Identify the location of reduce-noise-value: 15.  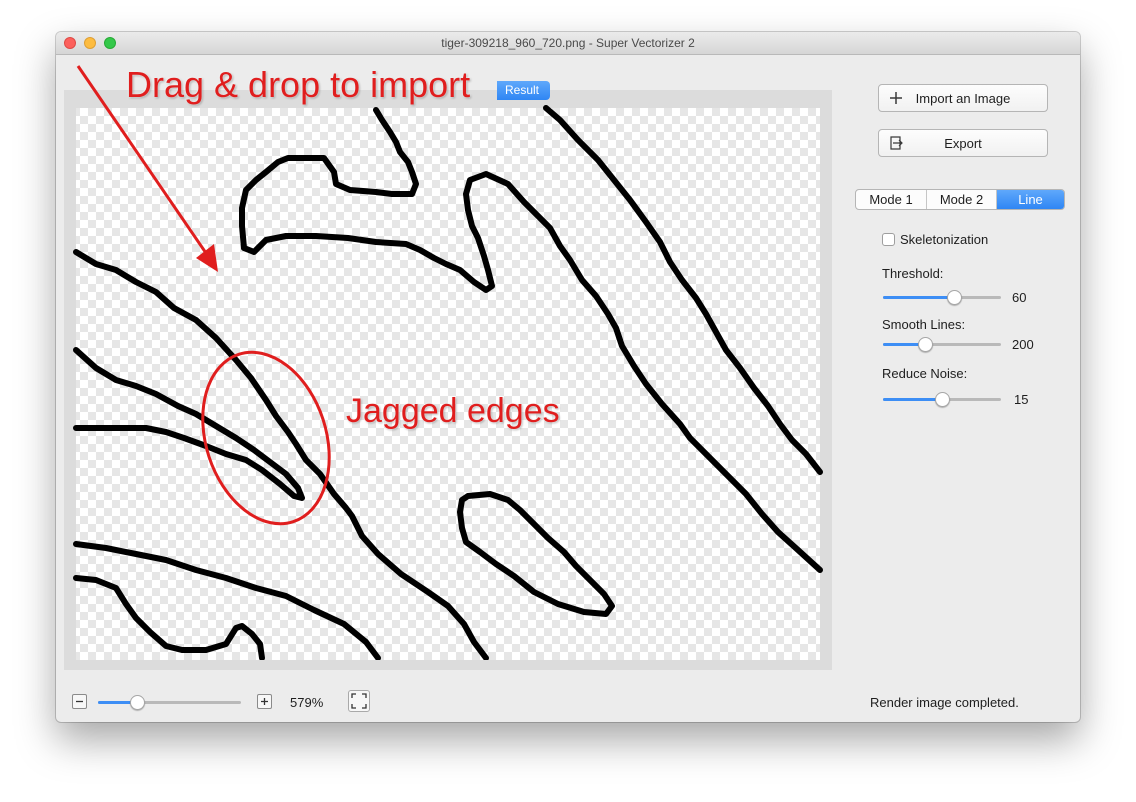
(1021, 399).